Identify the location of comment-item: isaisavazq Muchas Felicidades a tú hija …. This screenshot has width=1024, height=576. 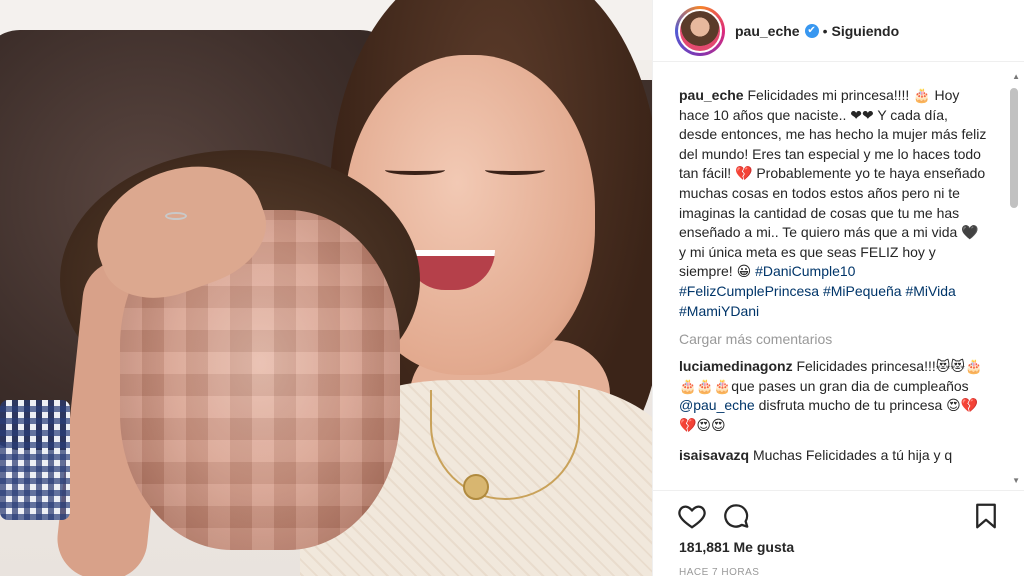
(834, 456).